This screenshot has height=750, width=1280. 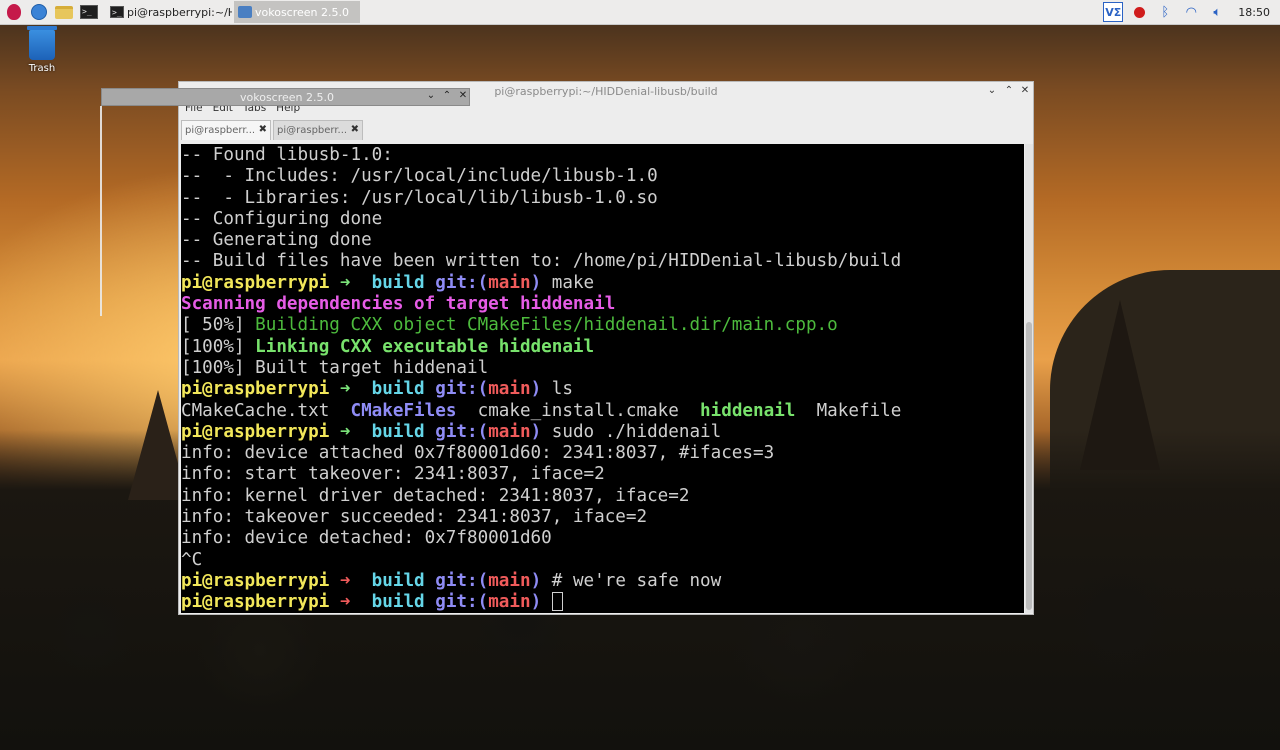 What do you see at coordinates (218, 346) in the screenshot?
I see `terminal-text: [100%]` at bounding box center [218, 346].